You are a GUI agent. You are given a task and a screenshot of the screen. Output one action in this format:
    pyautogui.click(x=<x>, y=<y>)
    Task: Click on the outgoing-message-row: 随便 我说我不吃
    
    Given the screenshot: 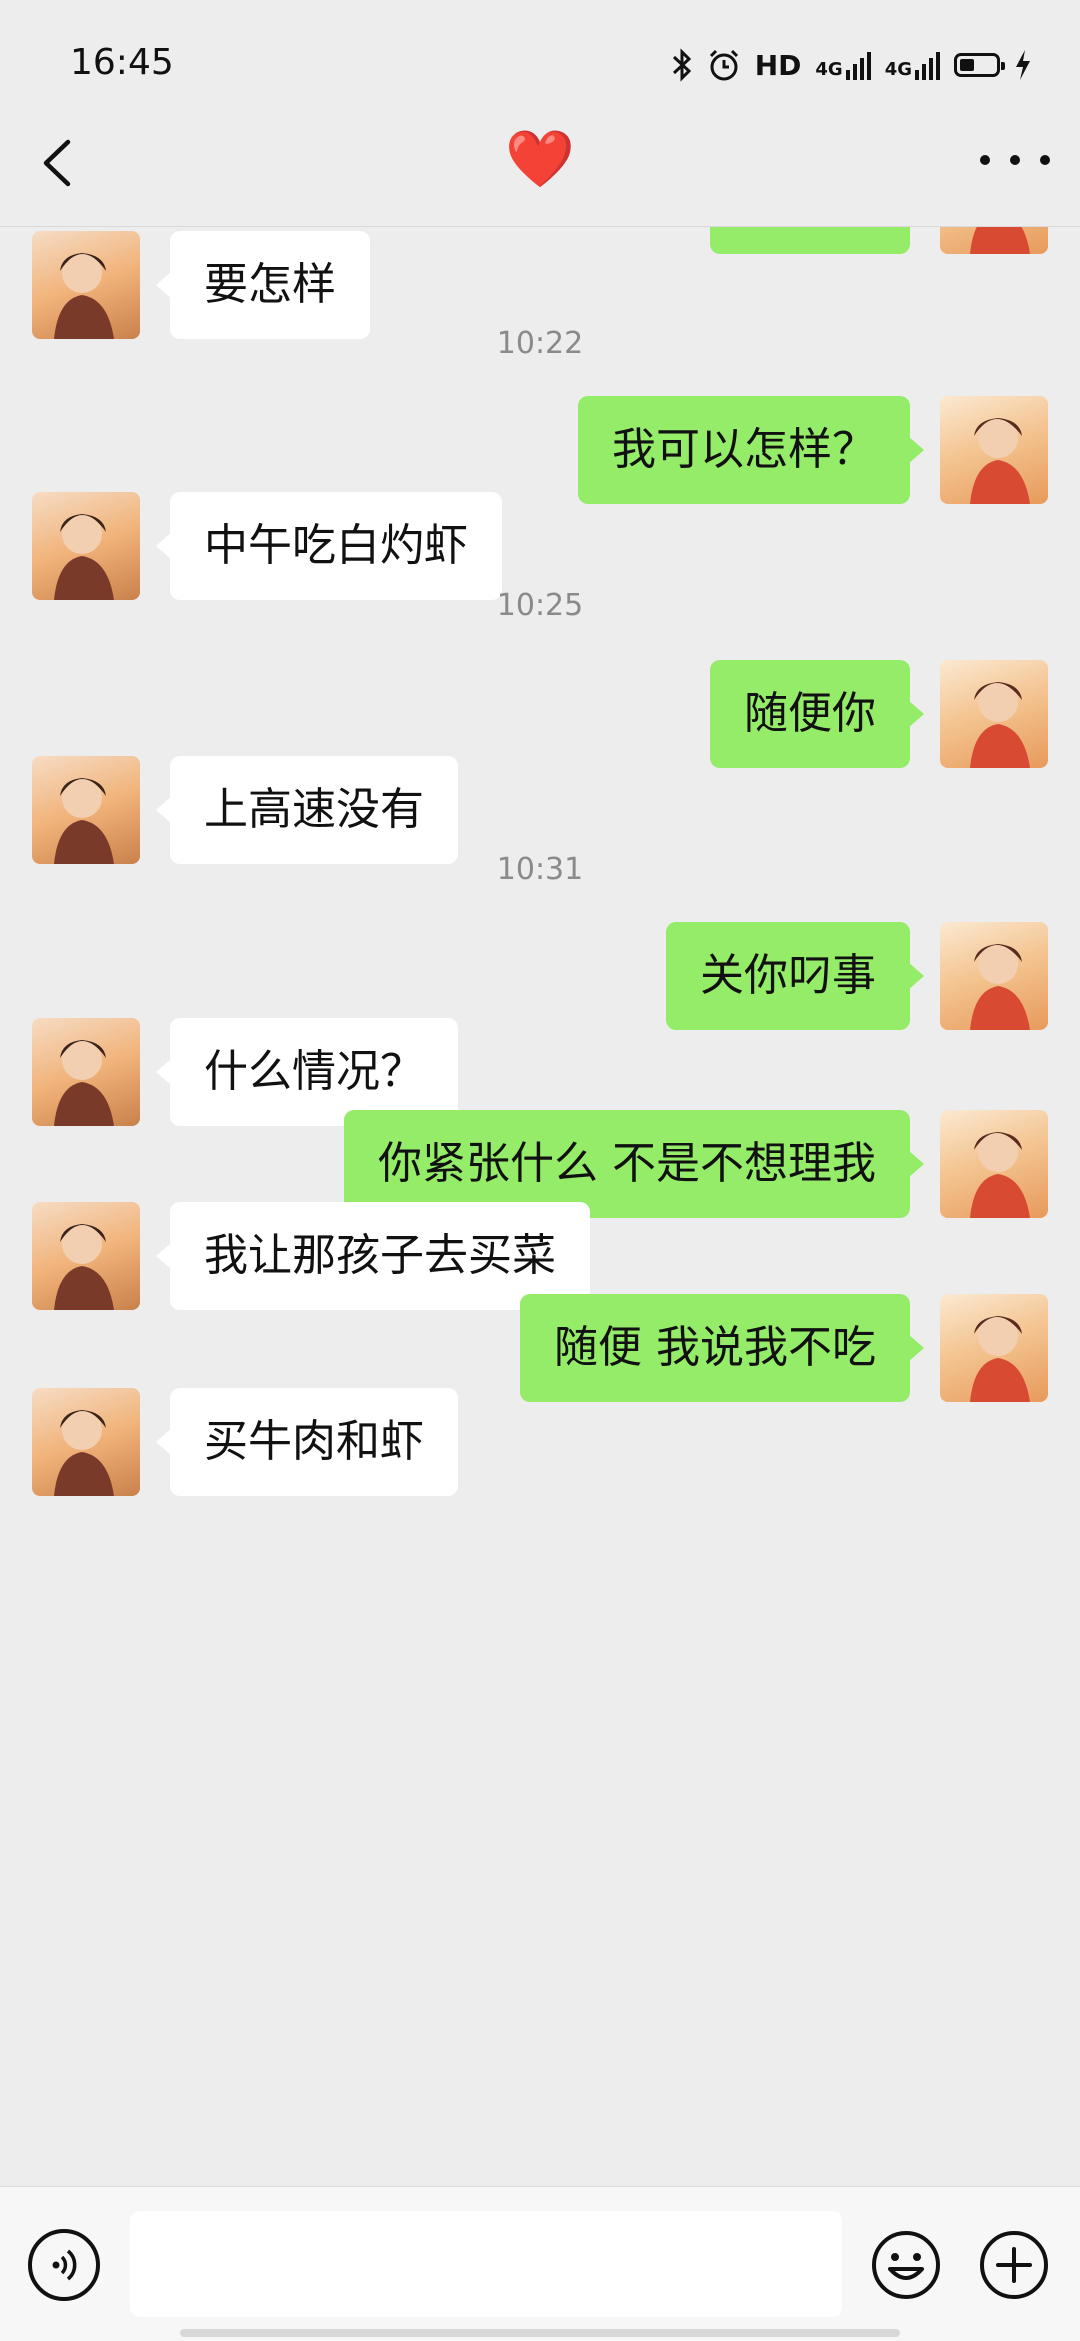 What is the action you would take?
    pyautogui.click(x=540, y=1348)
    